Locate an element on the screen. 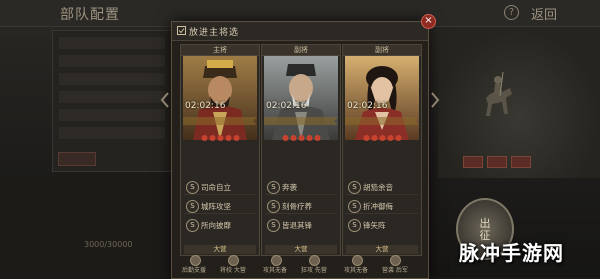  left-panel-button is located at coordinates (77, 159).